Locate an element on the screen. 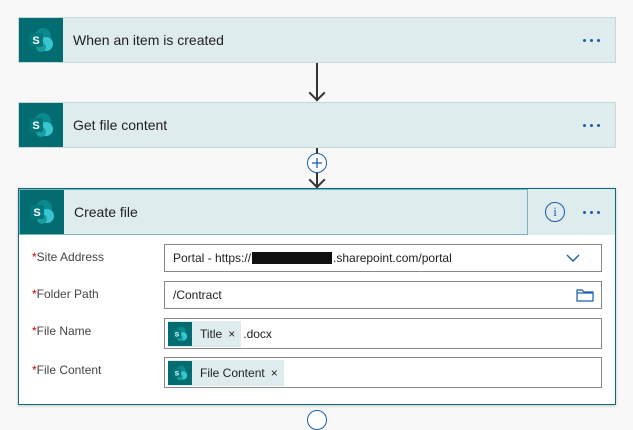 Image resolution: width=633 pixels, height=430 pixels. redaction-bar is located at coordinates (292, 258).